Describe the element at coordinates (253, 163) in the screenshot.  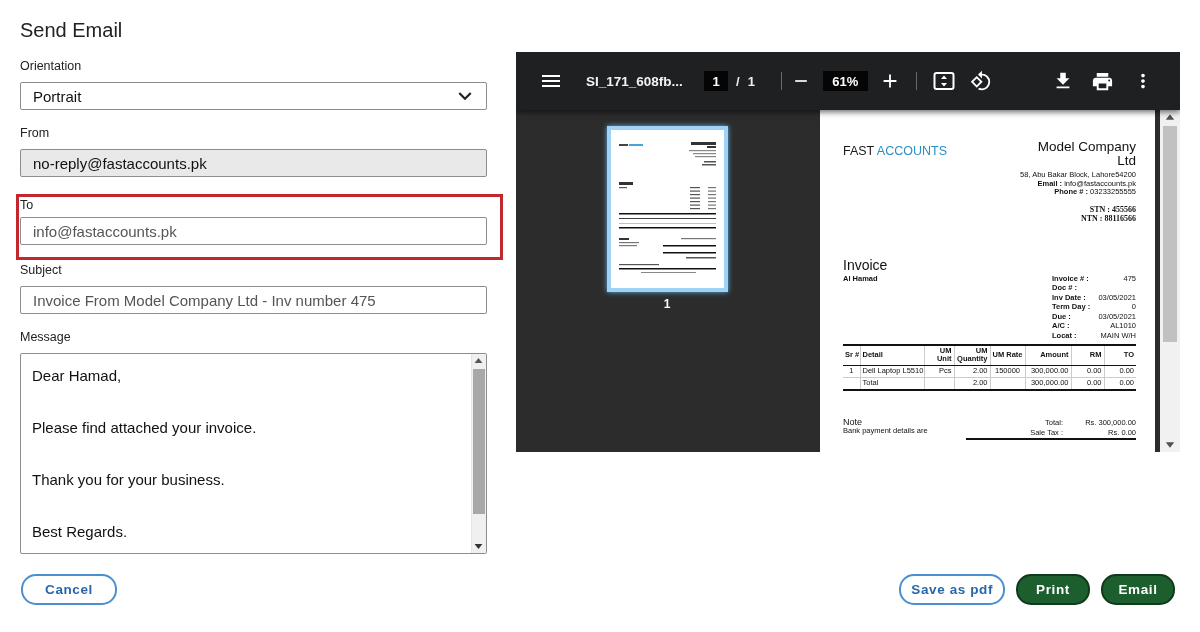
I see `readonly-field: no-reply@fastaccounts.pk` at that location.